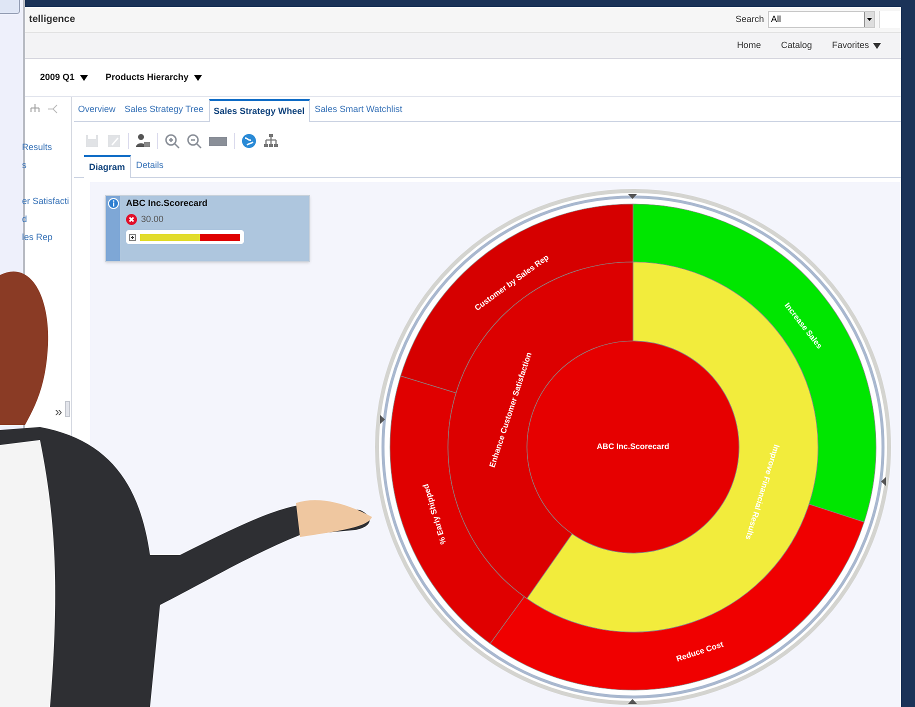 This screenshot has width=915, height=707. I want to click on nav-link: Home, so click(748, 45).